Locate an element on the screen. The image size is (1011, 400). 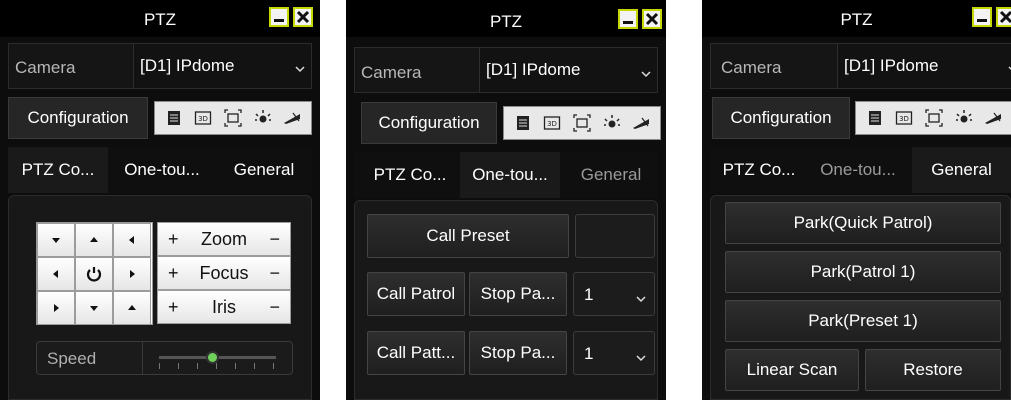
call-preset-button: Call Preset is located at coordinates (468, 236).